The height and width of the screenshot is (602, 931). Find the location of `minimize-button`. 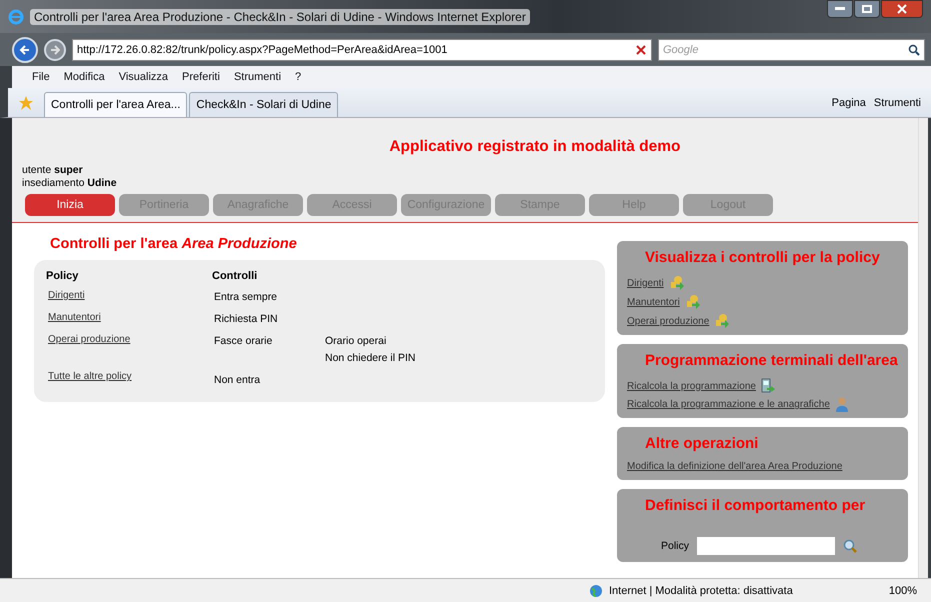

minimize-button is located at coordinates (840, 9).